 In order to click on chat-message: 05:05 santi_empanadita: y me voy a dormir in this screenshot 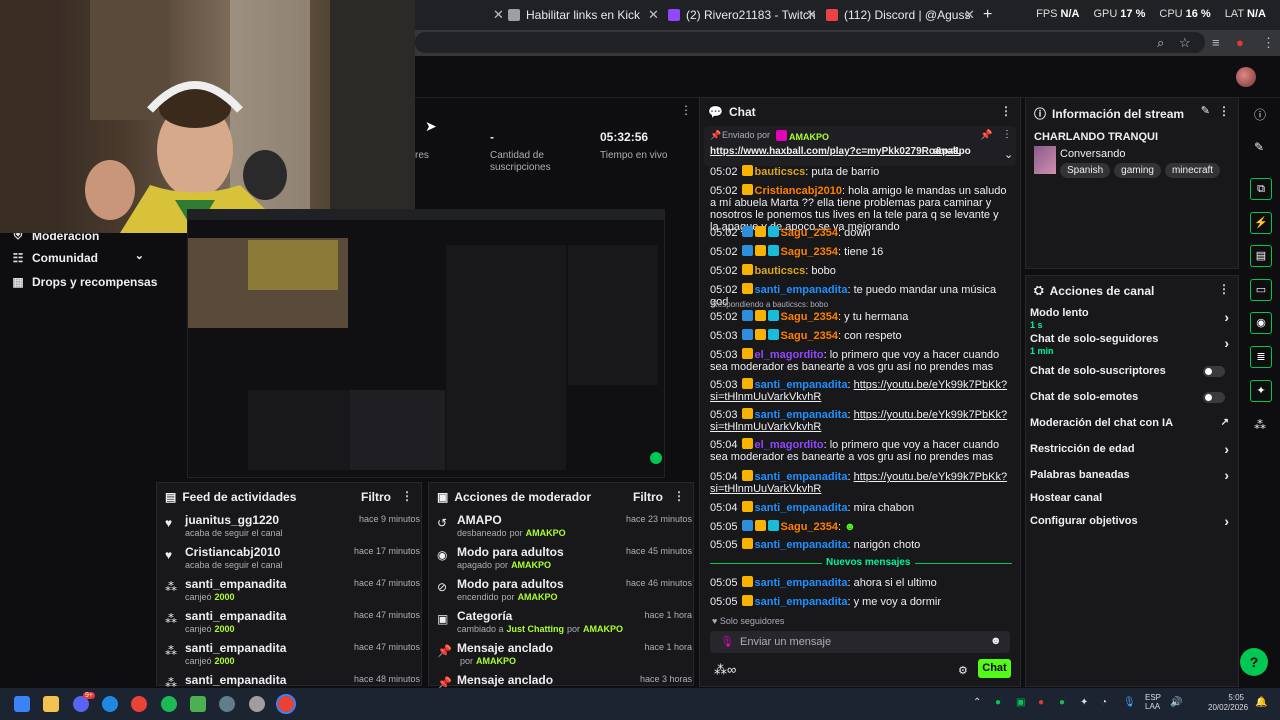, I will do `click(860, 601)`.